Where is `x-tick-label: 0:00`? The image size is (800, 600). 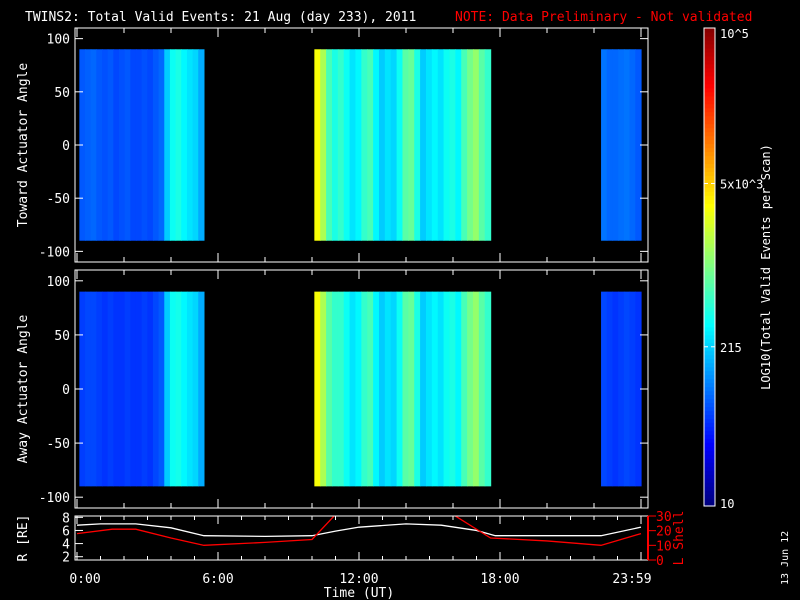
x-tick-label: 0:00 is located at coordinates (84, 579).